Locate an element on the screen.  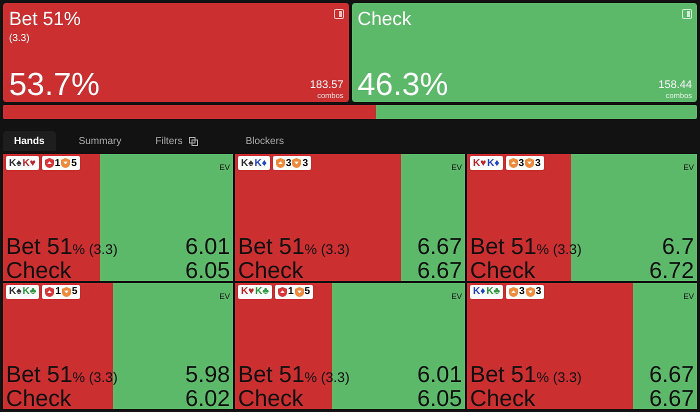
tab: Blockers is located at coordinates (264, 141).